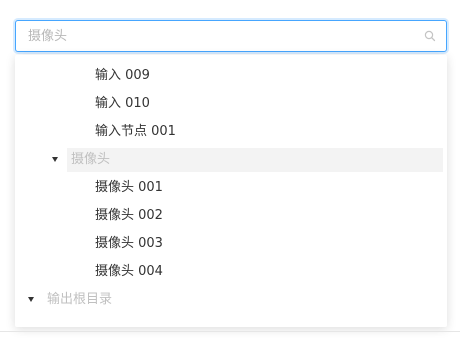 This screenshot has height=341, width=460. Describe the element at coordinates (129, 187) in the screenshot. I see `tree-node-label: 摄像头 001` at that location.